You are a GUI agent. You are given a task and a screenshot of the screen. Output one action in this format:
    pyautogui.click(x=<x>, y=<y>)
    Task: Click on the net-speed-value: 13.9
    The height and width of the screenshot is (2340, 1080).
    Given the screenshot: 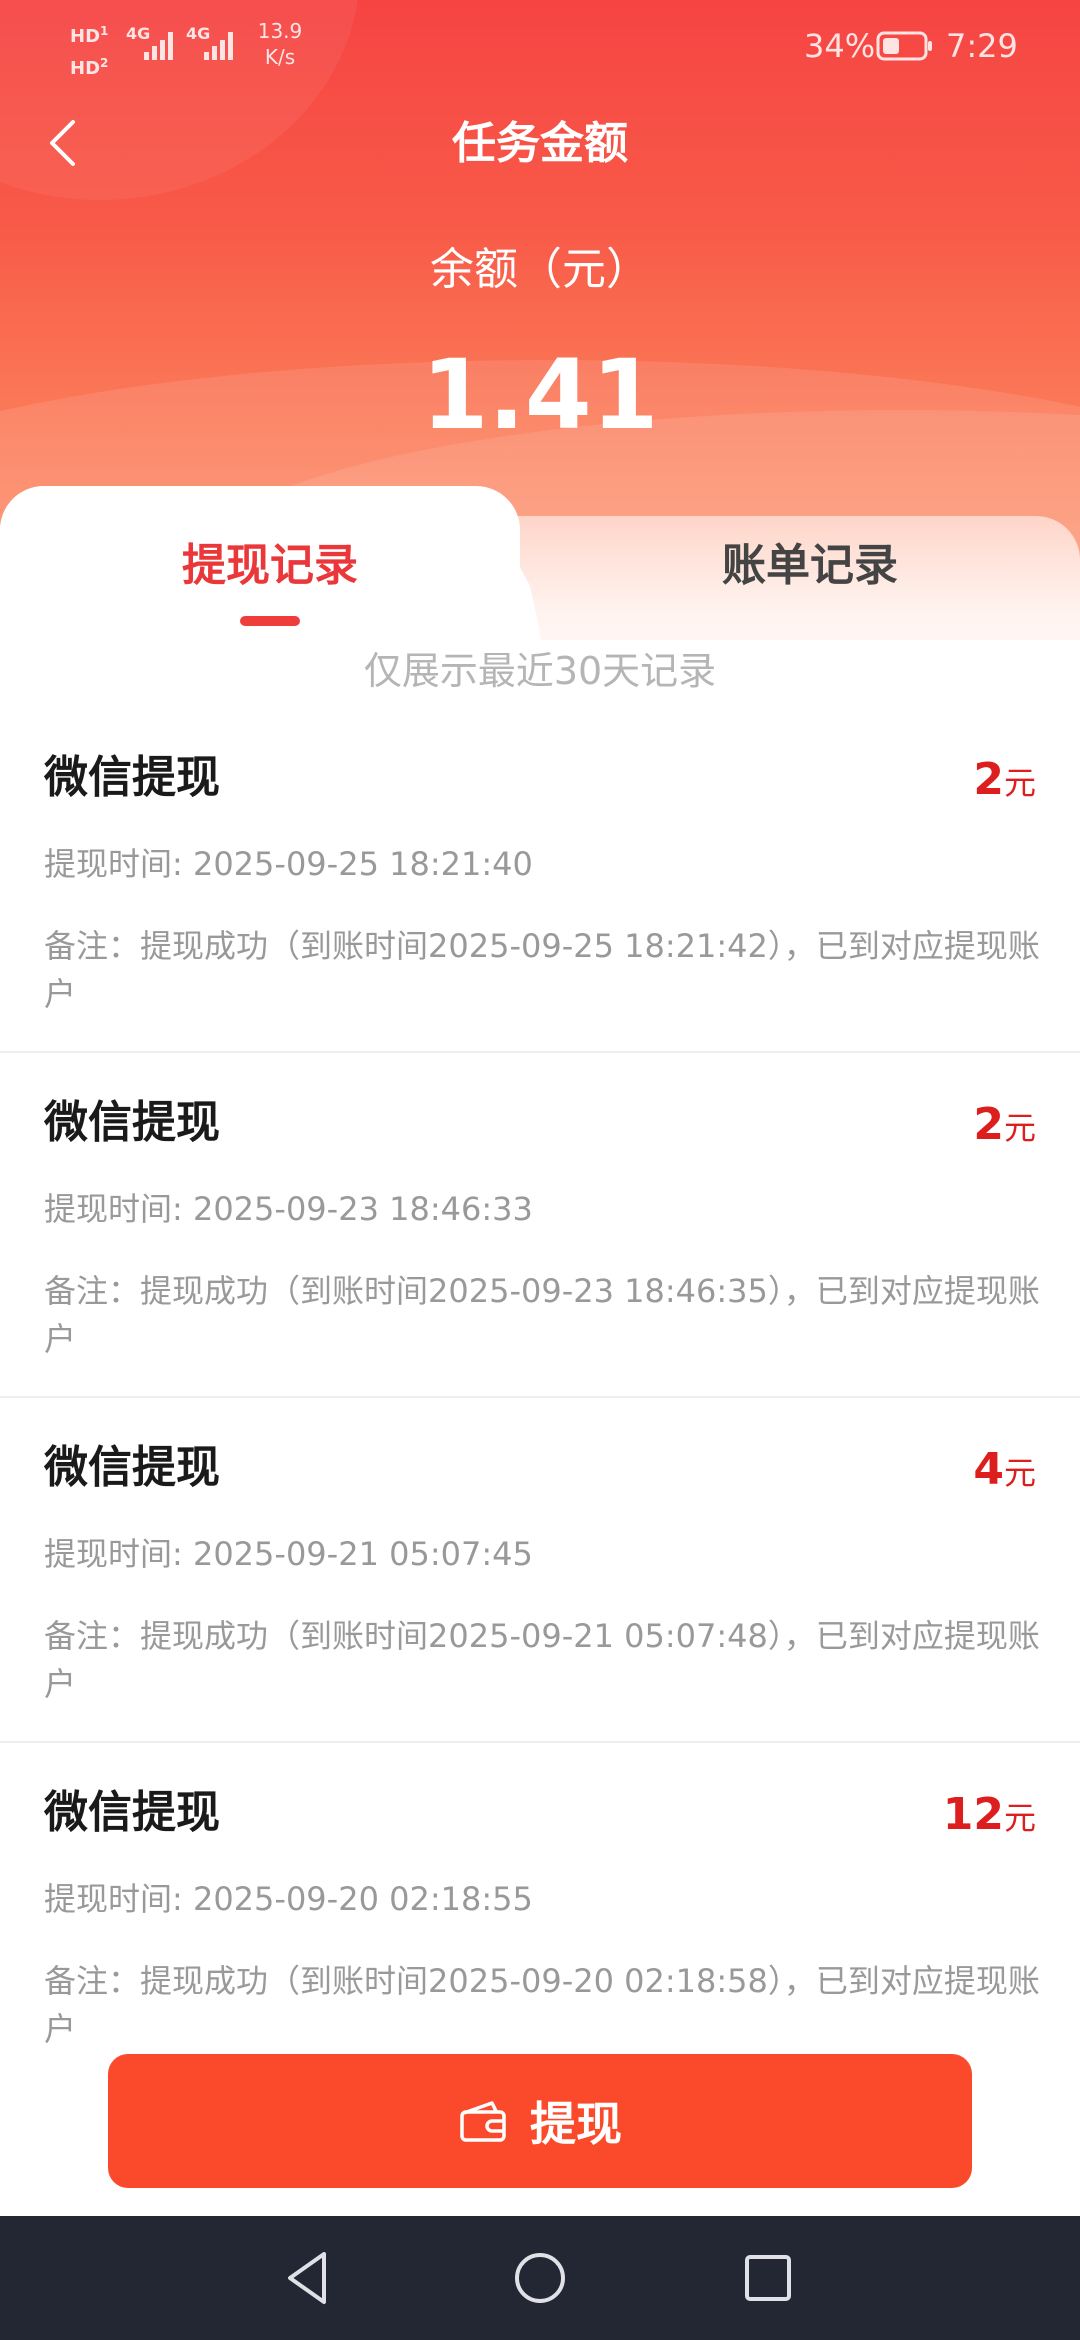 What is the action you would take?
    pyautogui.click(x=280, y=31)
    